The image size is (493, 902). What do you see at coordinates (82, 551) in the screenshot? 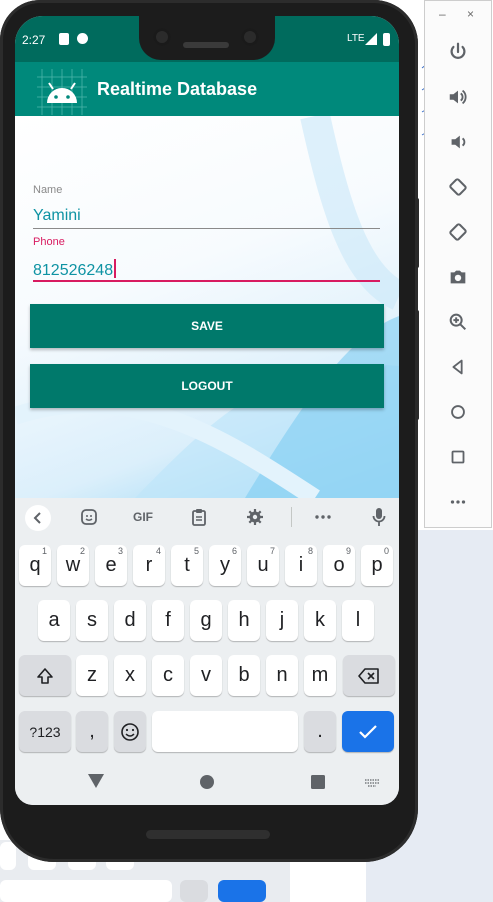
I see `key-number-hint: 2` at bounding box center [82, 551].